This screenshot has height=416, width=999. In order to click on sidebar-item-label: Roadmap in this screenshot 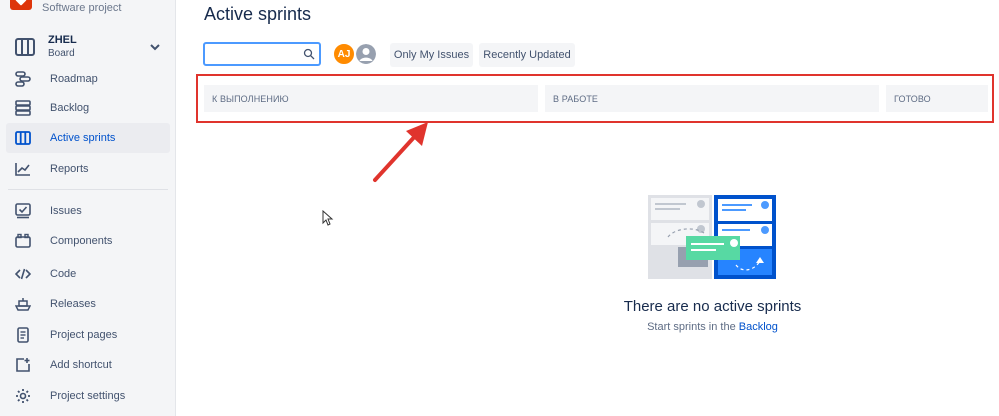, I will do `click(74, 79)`.